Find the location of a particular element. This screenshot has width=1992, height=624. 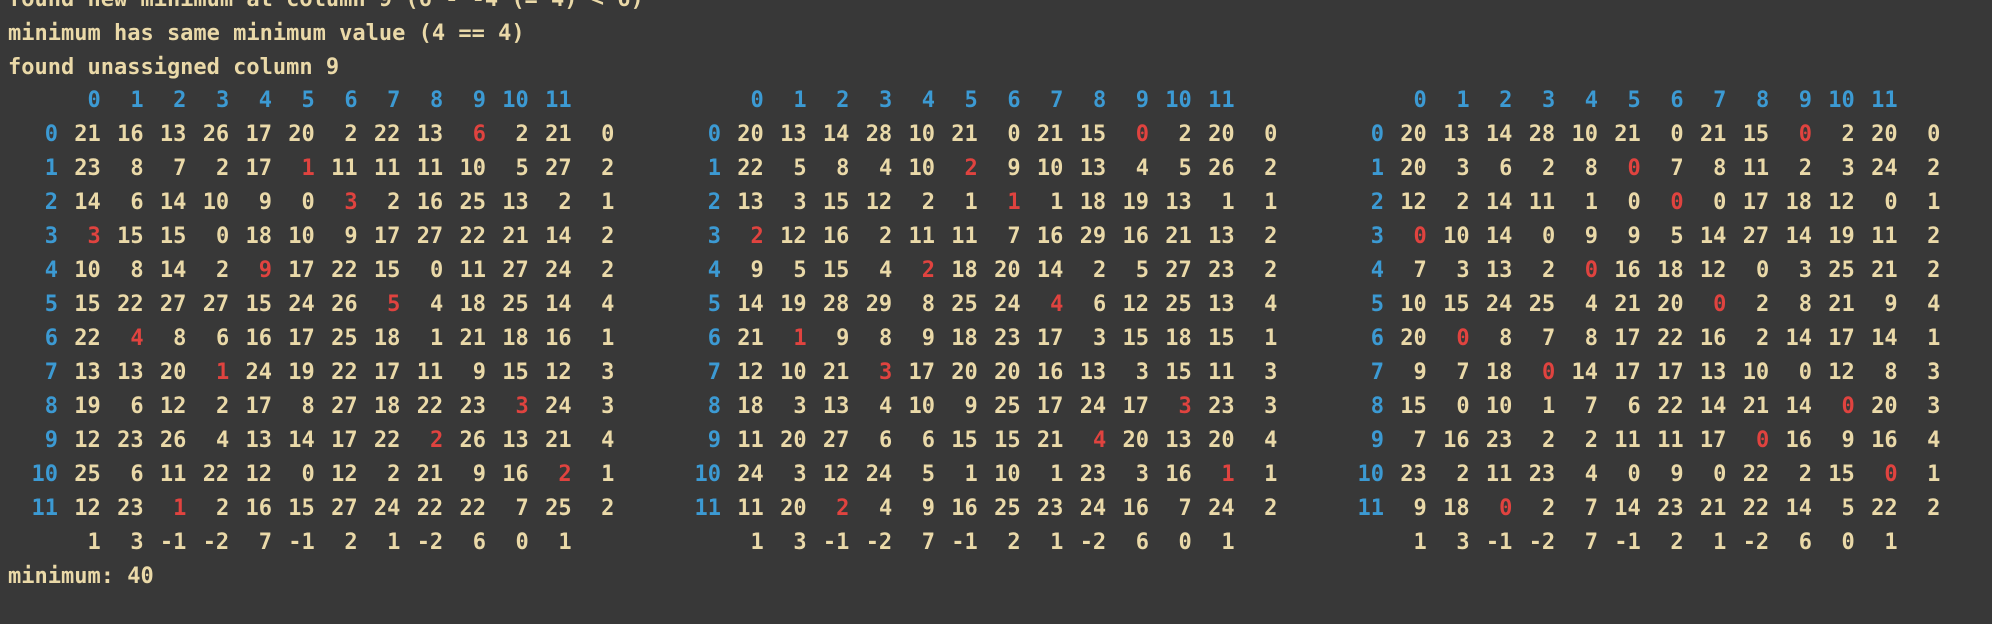

row-minimum: 4 is located at coordinates (1271, 304).